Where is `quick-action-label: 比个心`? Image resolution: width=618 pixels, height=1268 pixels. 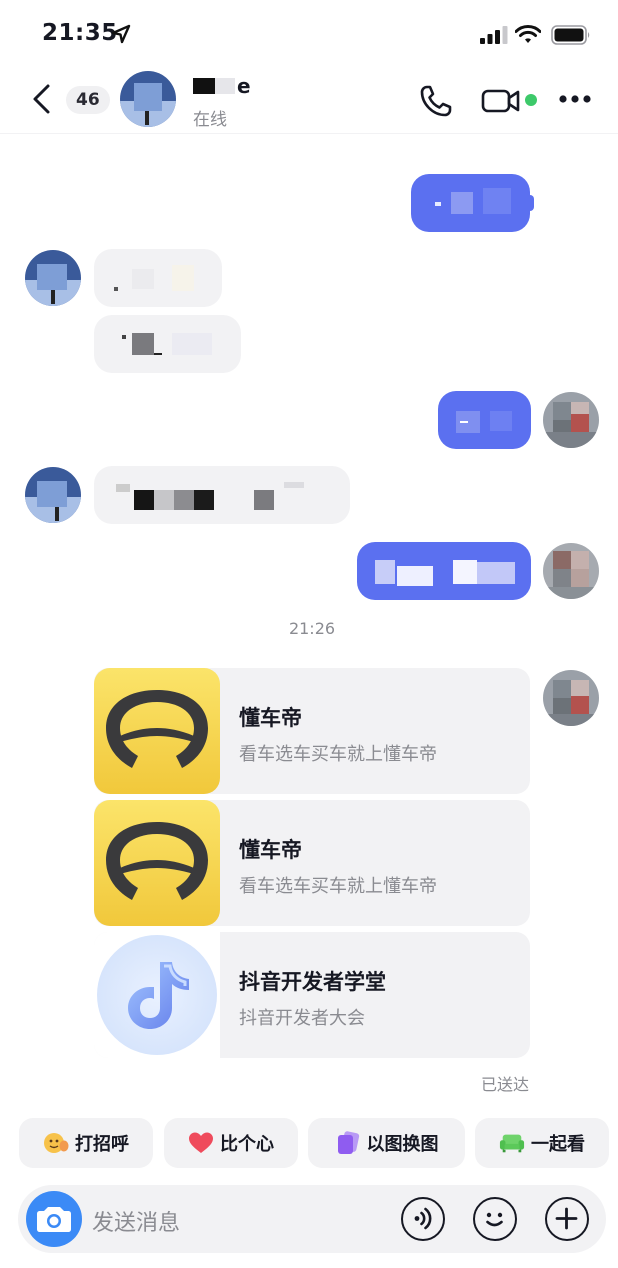
quick-action-label: 比个心 is located at coordinates (247, 1144).